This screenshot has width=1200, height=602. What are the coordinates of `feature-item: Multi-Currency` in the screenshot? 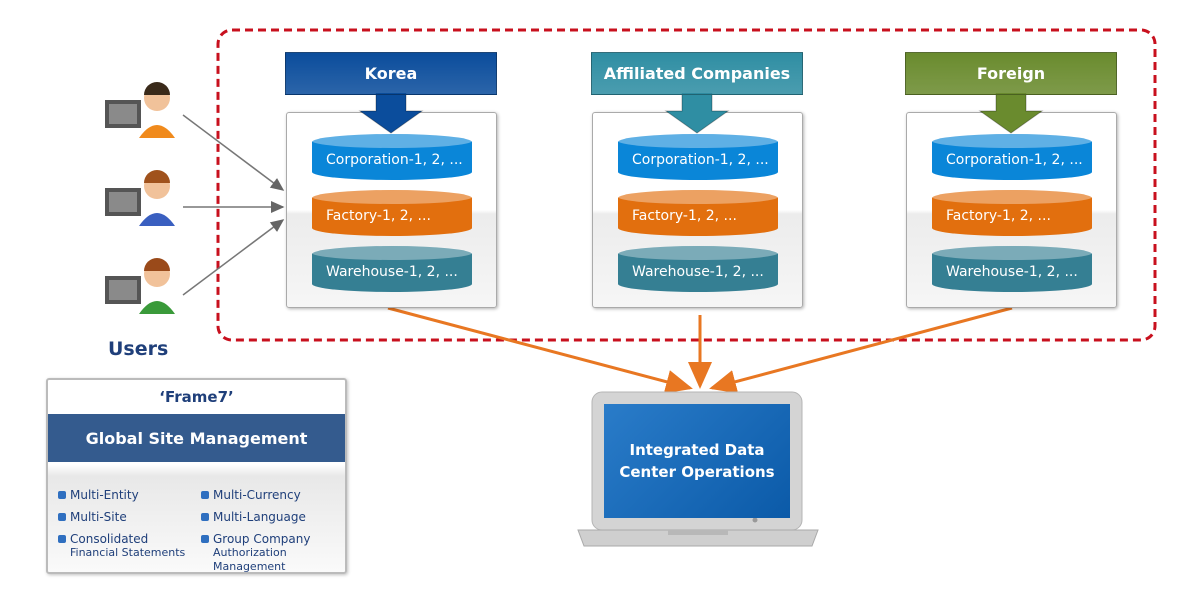 It's located at (251, 495).